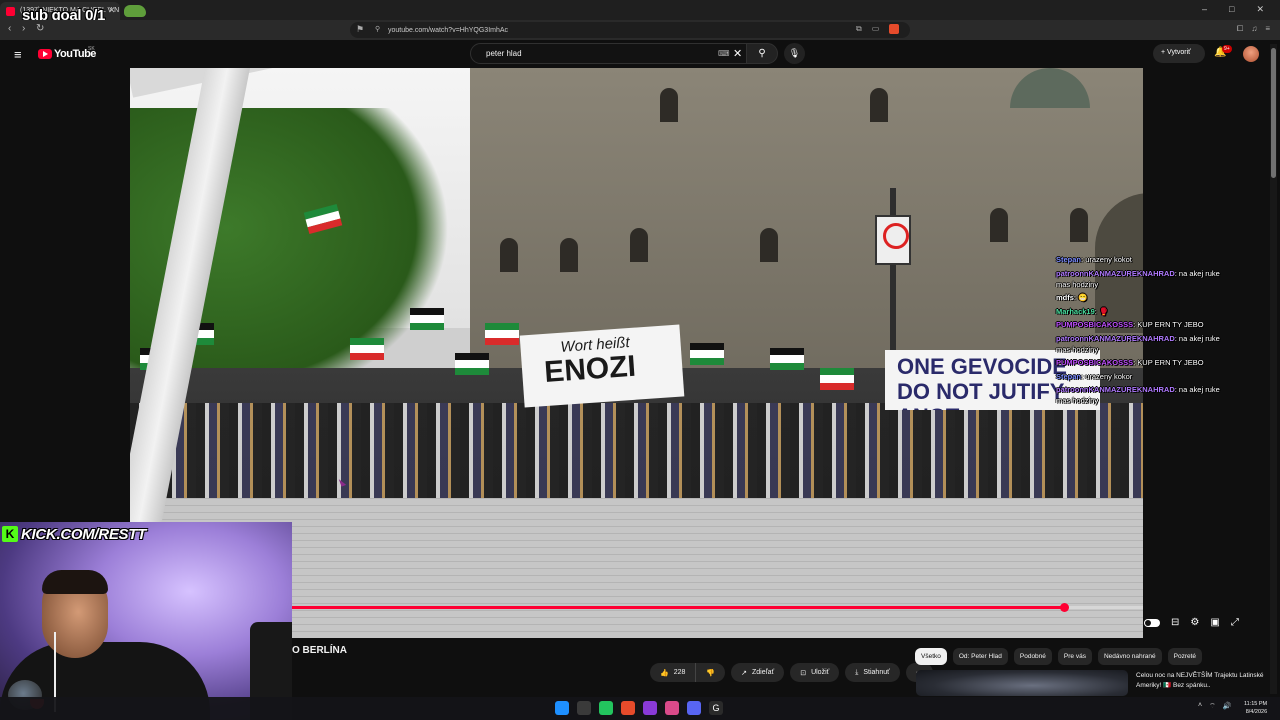 Image resolution: width=1280 pixels, height=720 pixels. What do you see at coordinates (758, 672) in the screenshot?
I see `share-button: ↗ Zdieľať` at bounding box center [758, 672].